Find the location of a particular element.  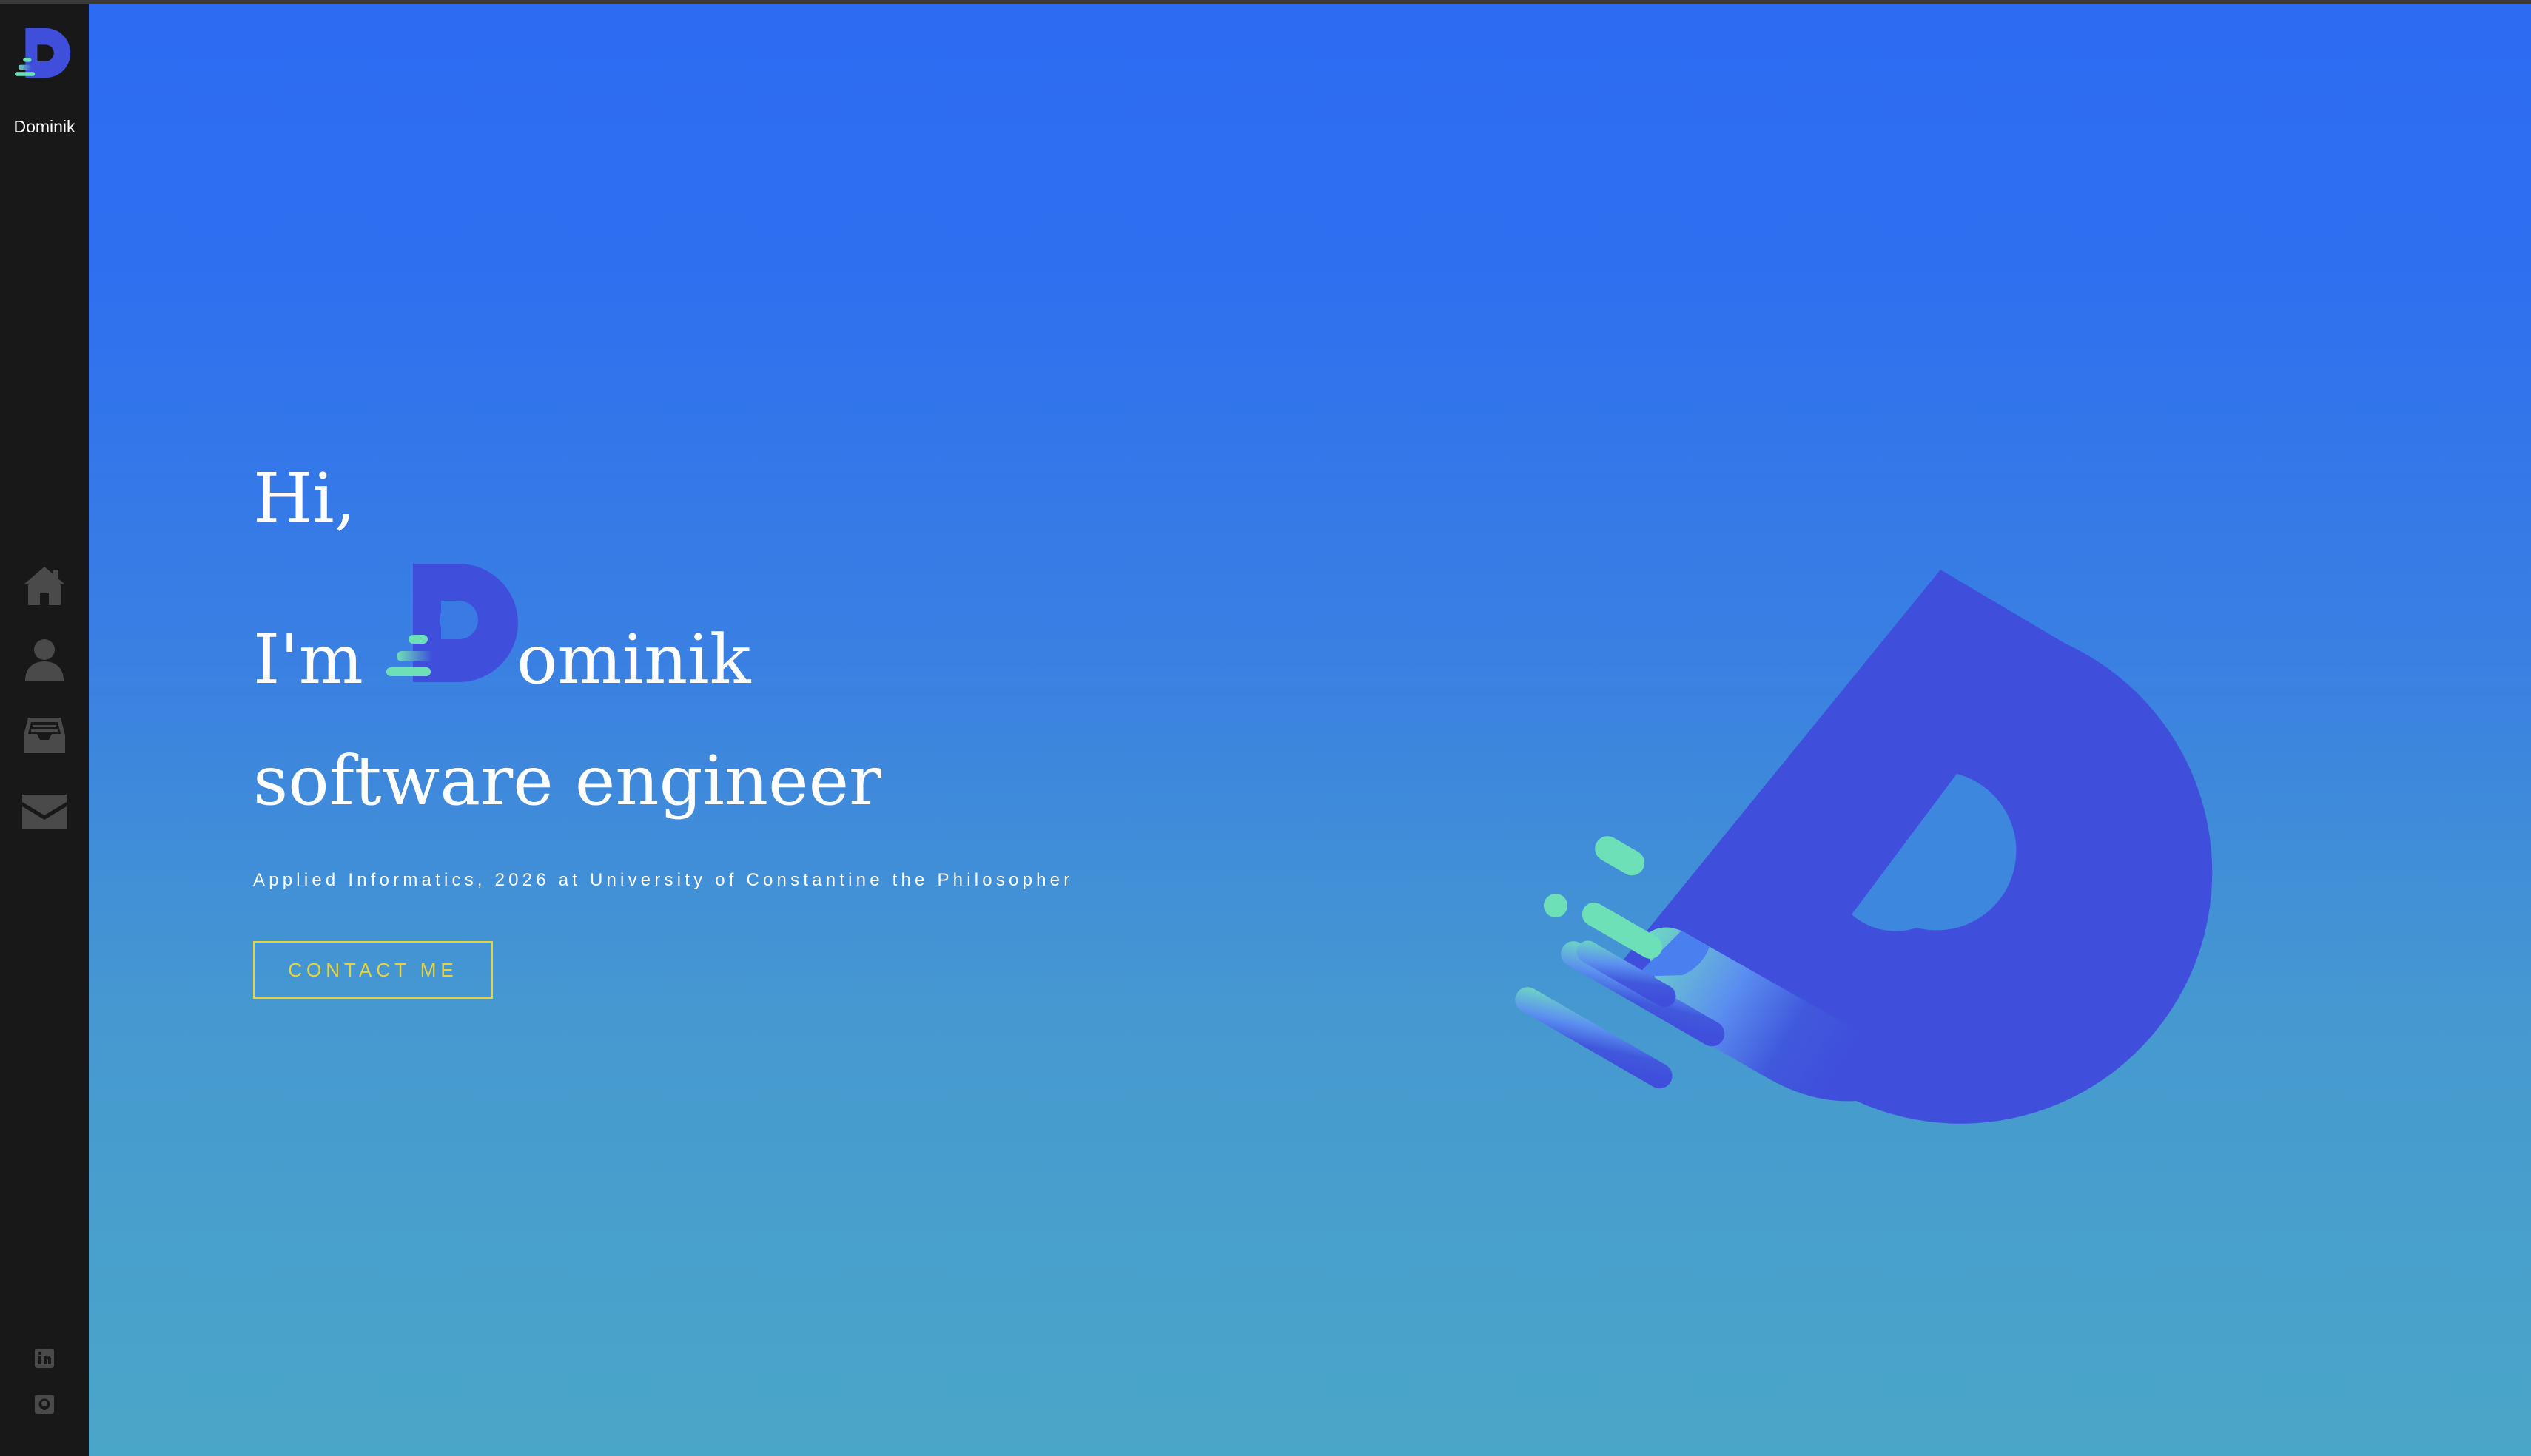

hero-intro: I'm is located at coordinates (308, 659).